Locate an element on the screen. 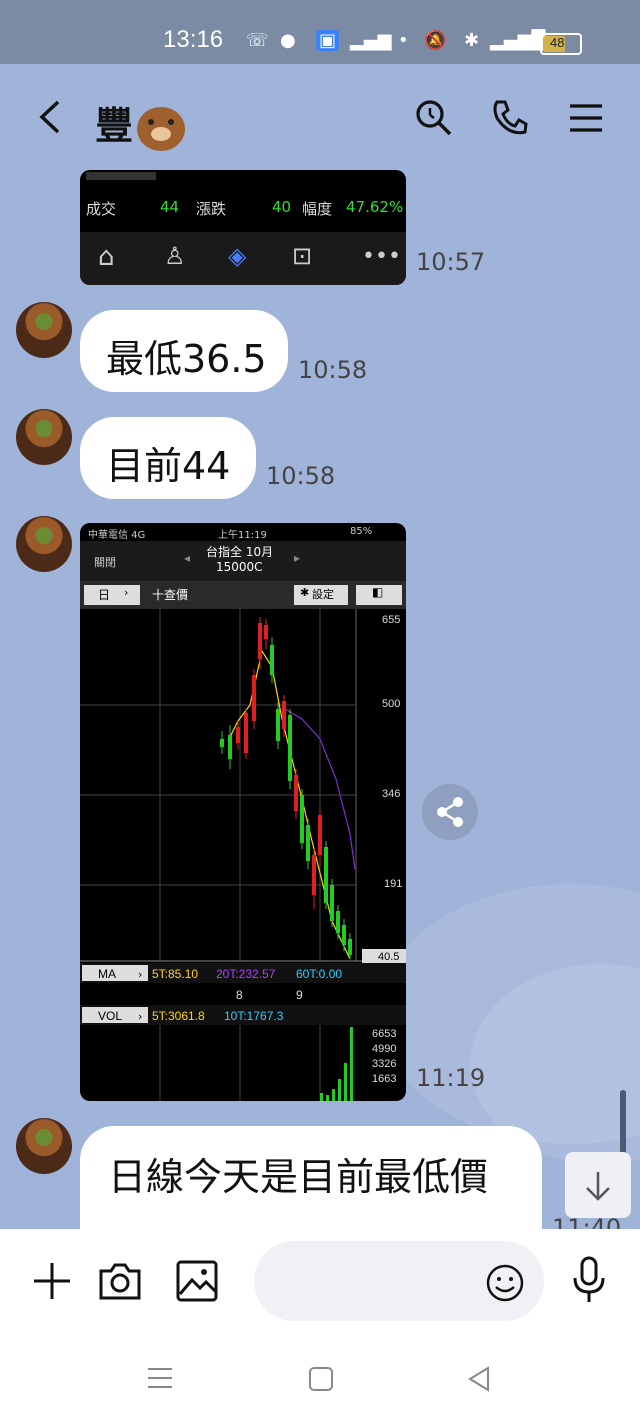  message-text: 目前44 is located at coordinates (168, 466).